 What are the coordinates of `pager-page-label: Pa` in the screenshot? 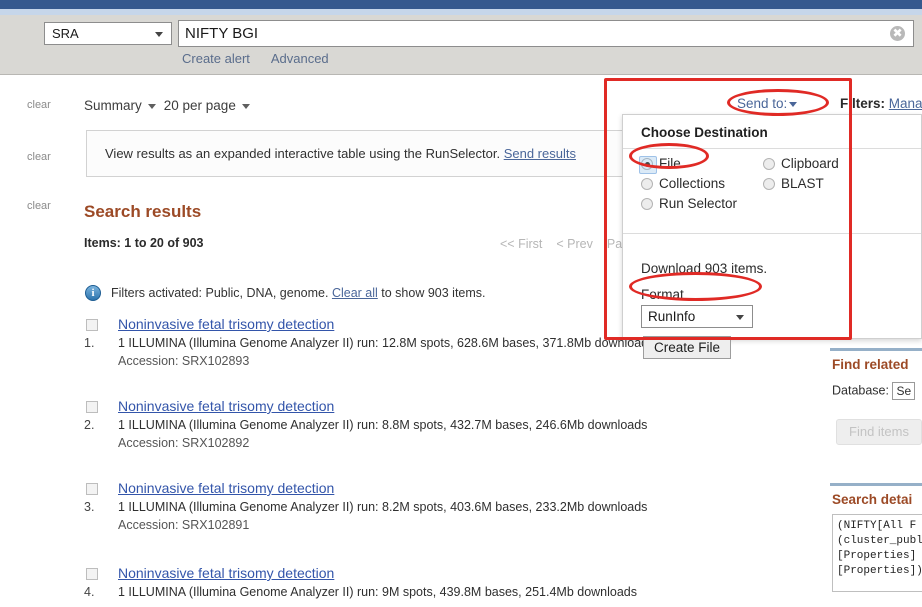 It's located at (614, 244).